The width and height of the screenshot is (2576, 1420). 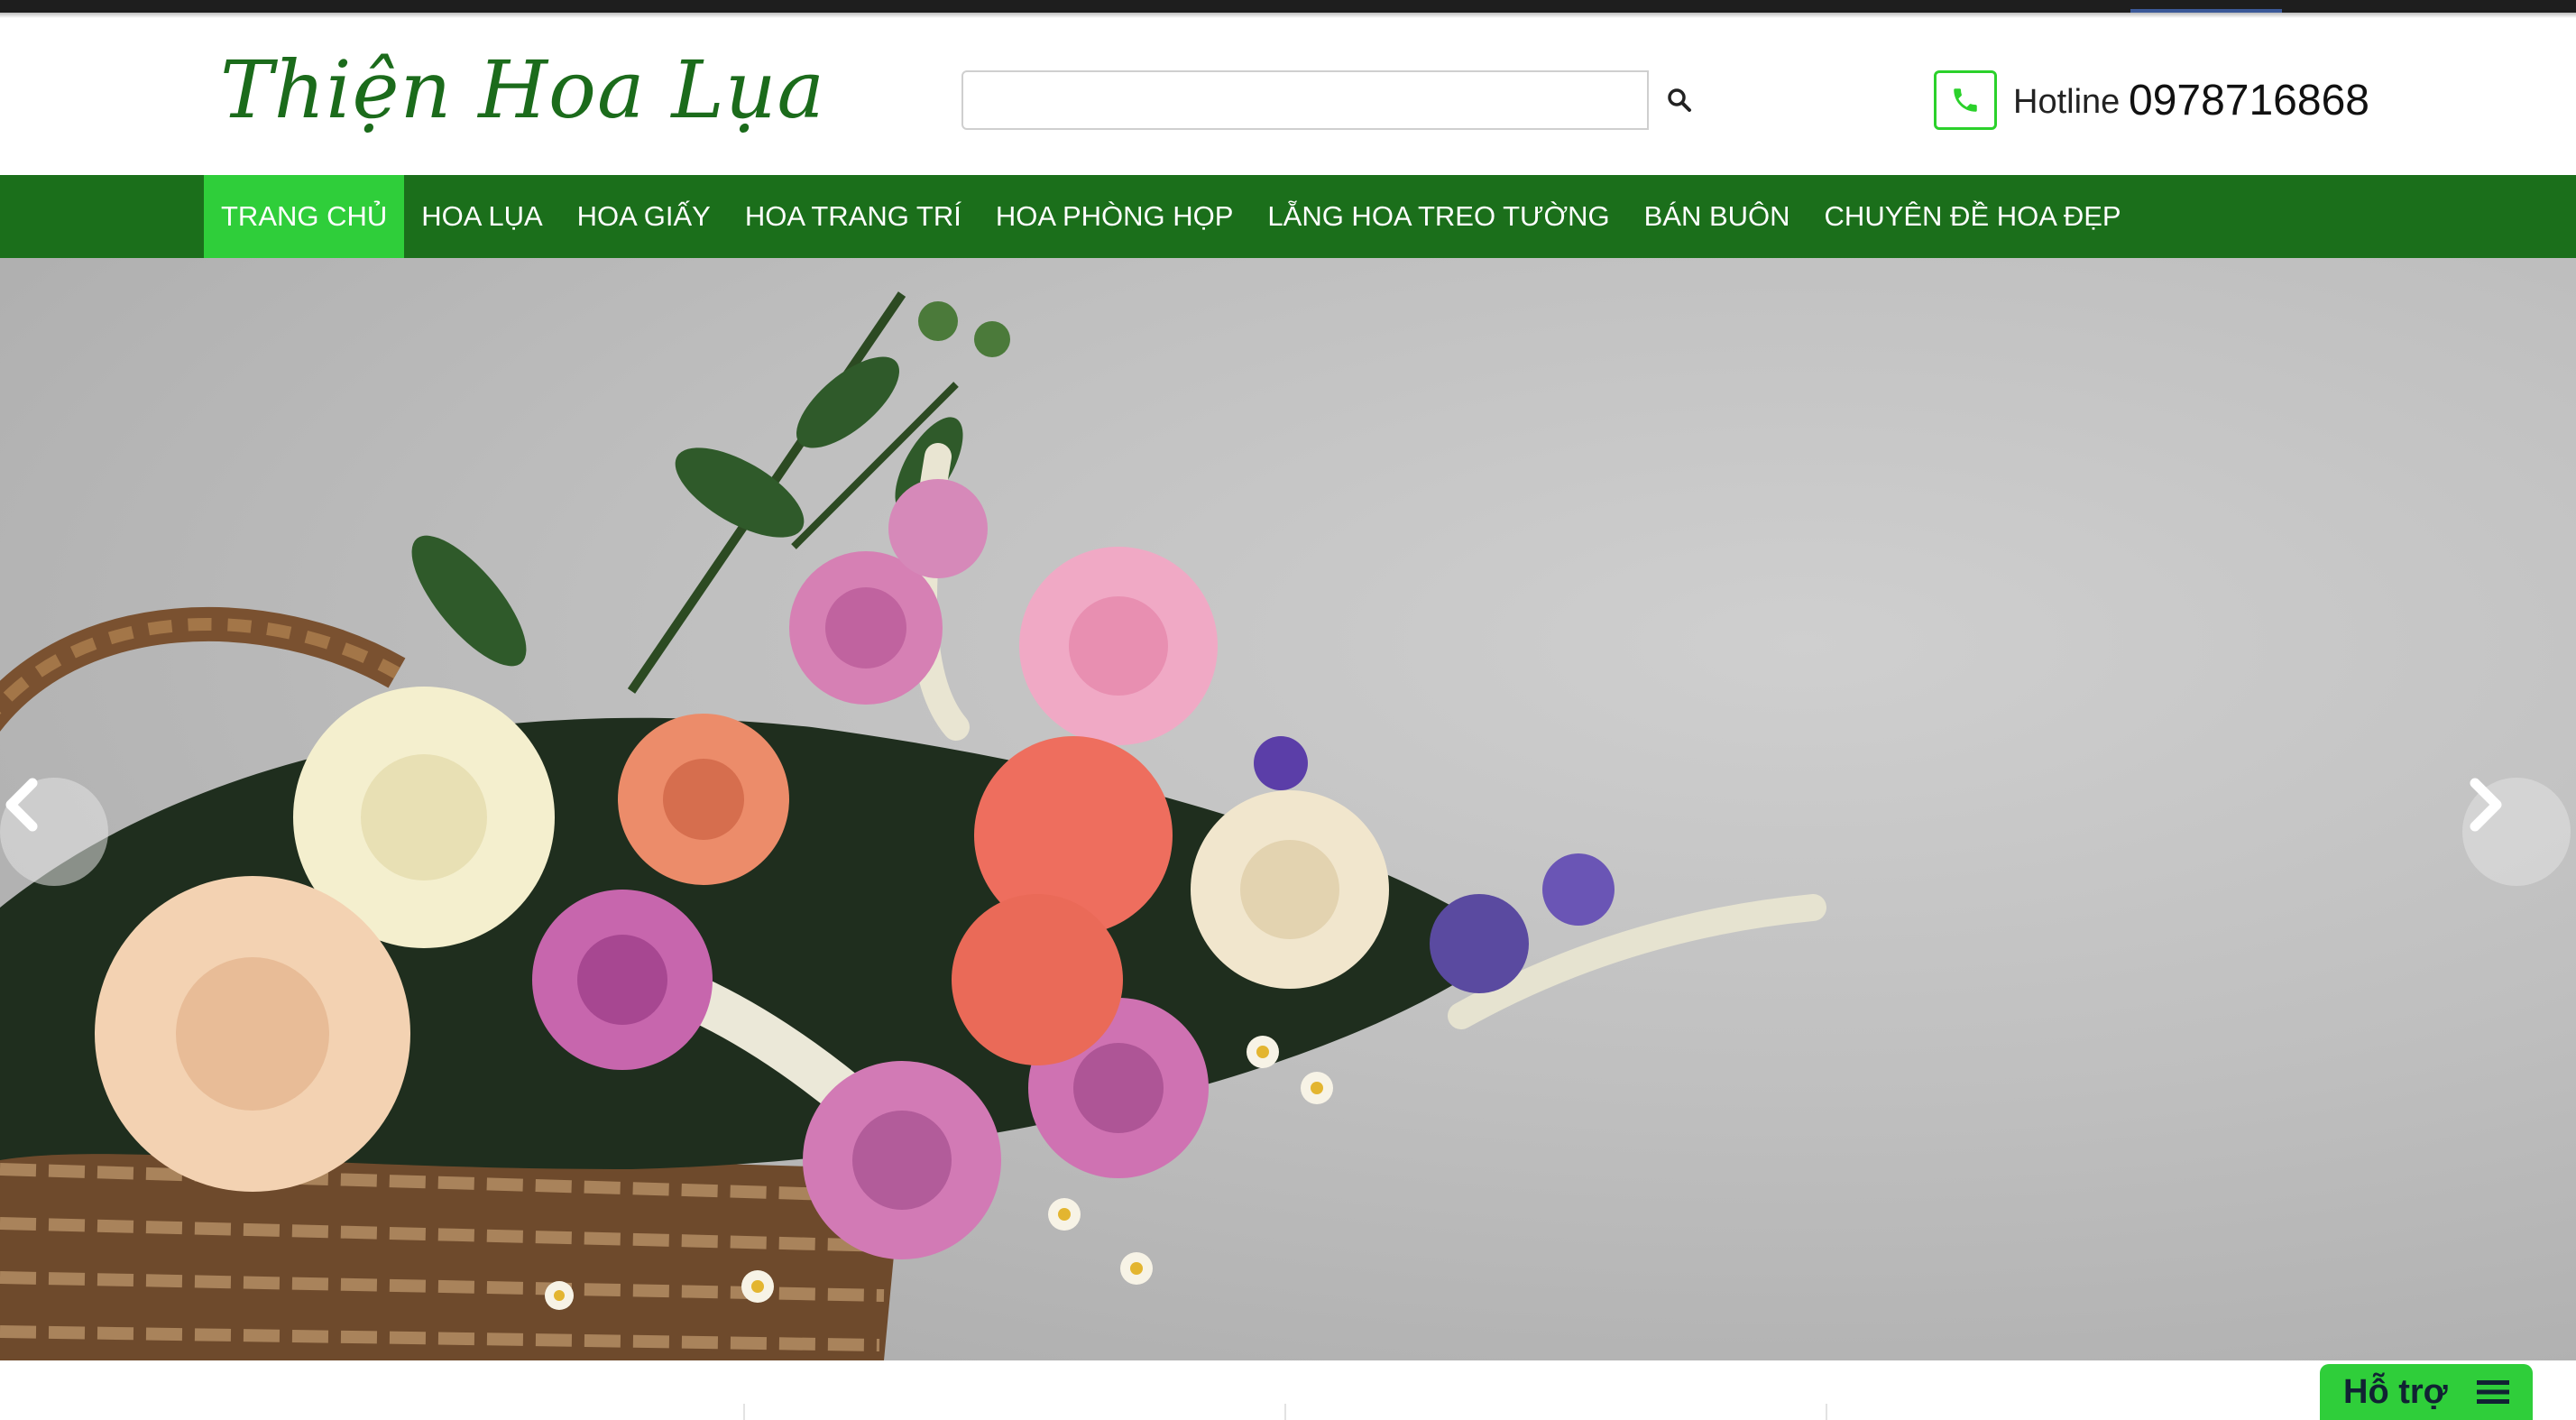 I want to click on nav-item-trang-chu: TRANG CHỦ, so click(x=305, y=217).